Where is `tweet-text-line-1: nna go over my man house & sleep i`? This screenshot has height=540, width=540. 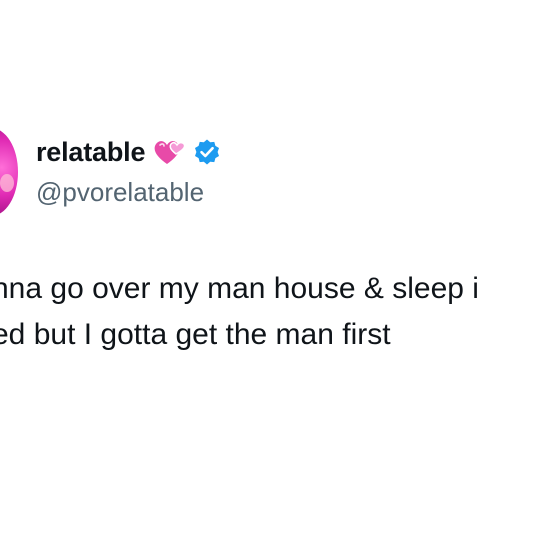 tweet-text-line-1: nna go over my man house & sleep i is located at coordinates (239, 288).